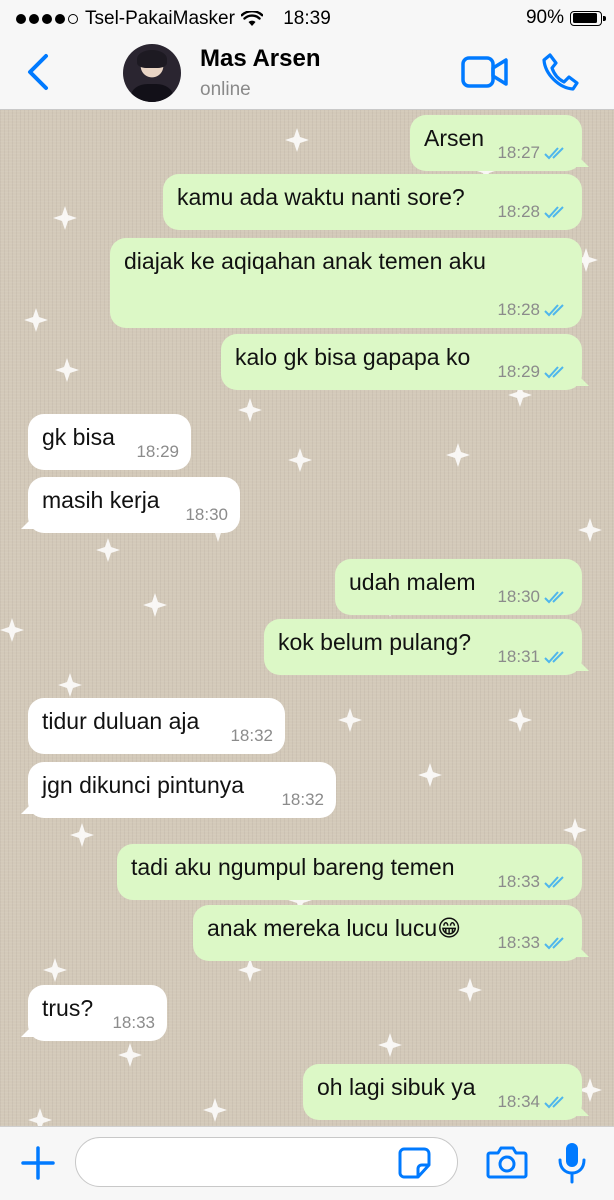  I want to click on message-bubble: kamu ada waktu nanti sore? 18:28, so click(372, 202).